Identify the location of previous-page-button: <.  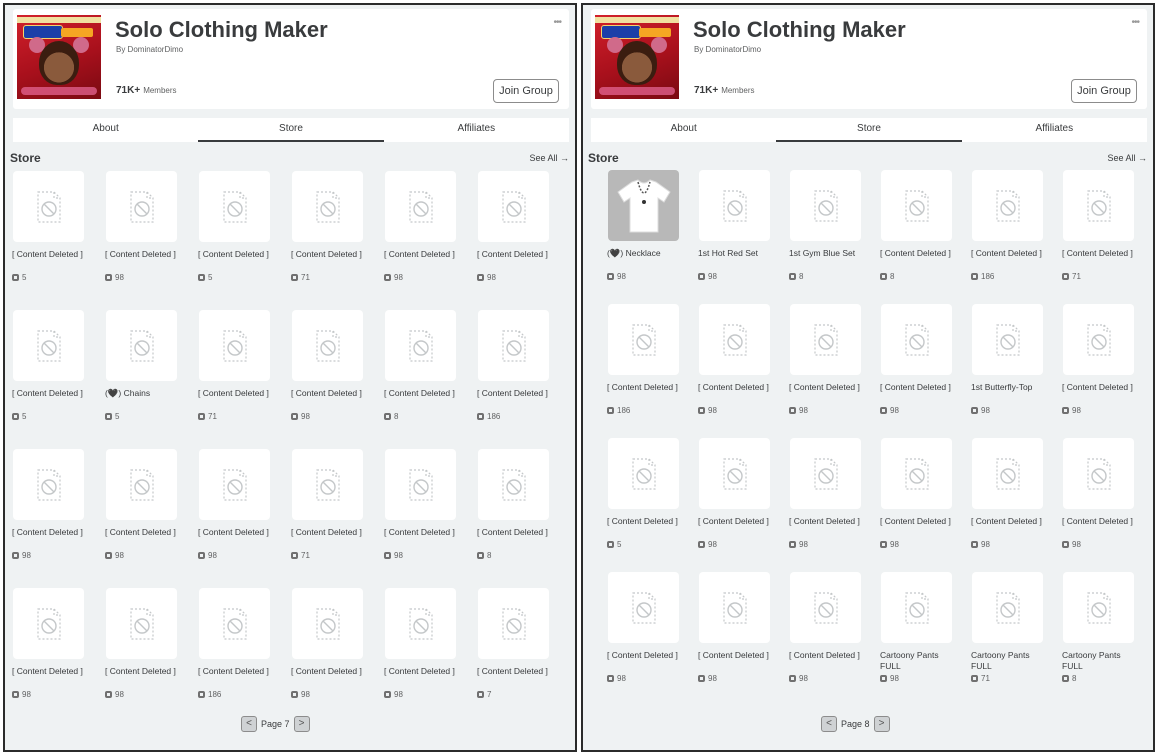
(249, 724).